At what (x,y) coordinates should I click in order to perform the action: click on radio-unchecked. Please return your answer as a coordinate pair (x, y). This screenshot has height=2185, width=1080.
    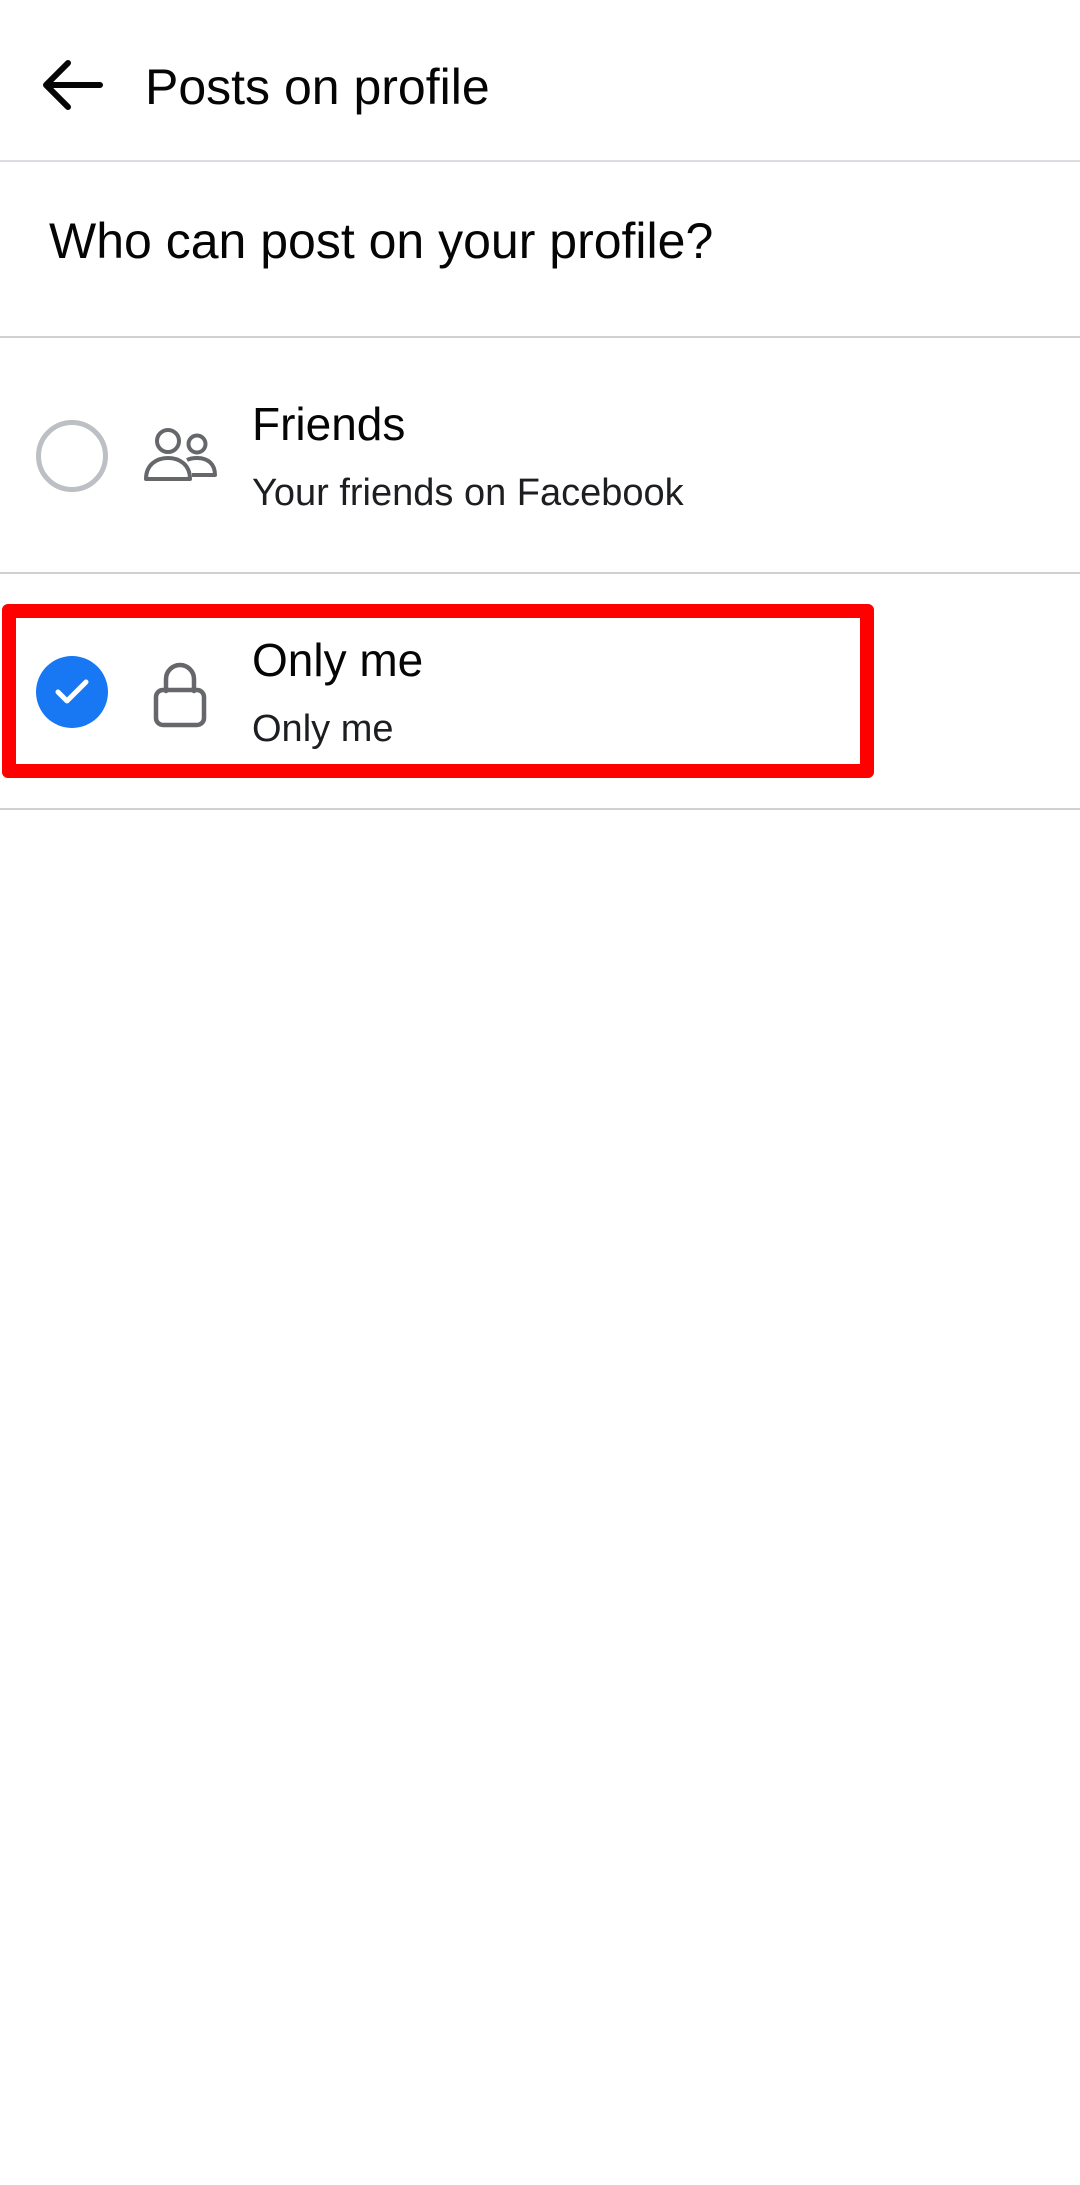
    Looking at the image, I should click on (72, 456).